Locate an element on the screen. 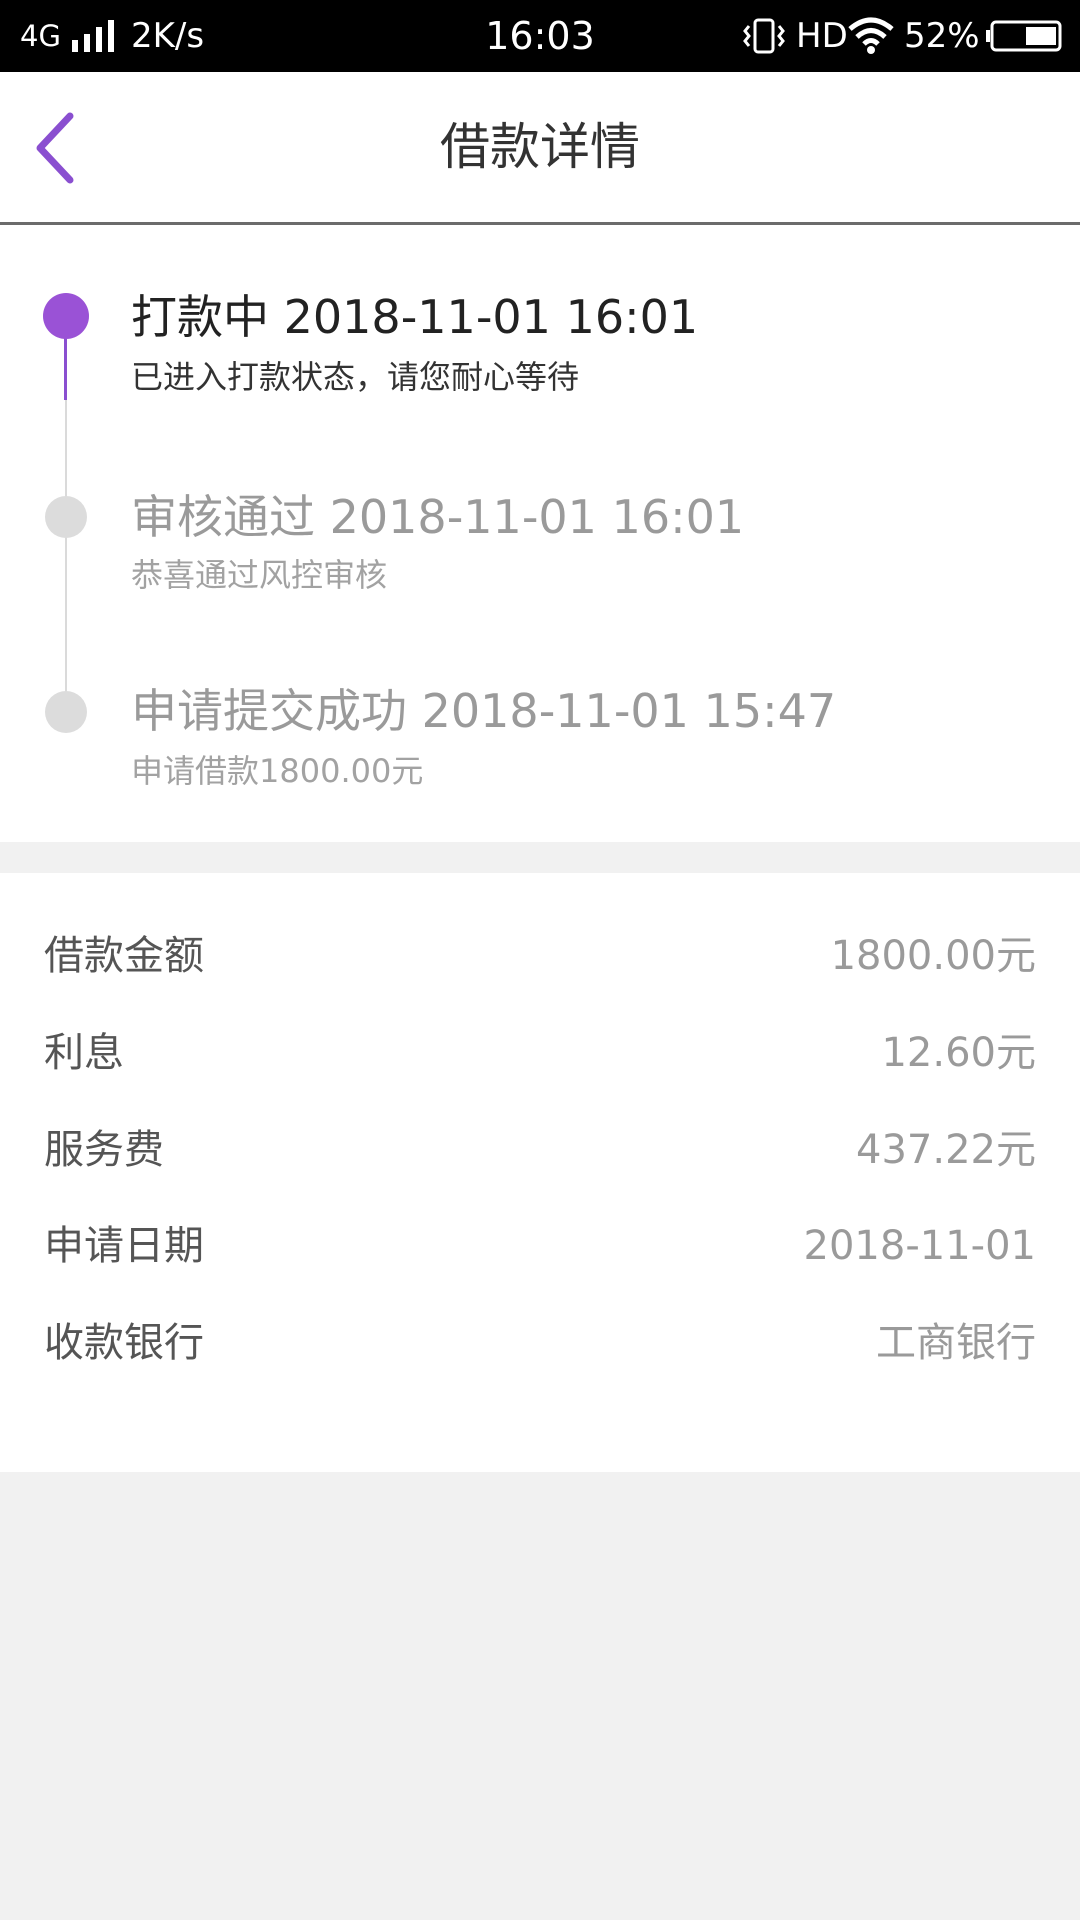 This screenshot has width=1080, height=1920. detail-value: 12.60元 is located at coordinates (958, 1053).